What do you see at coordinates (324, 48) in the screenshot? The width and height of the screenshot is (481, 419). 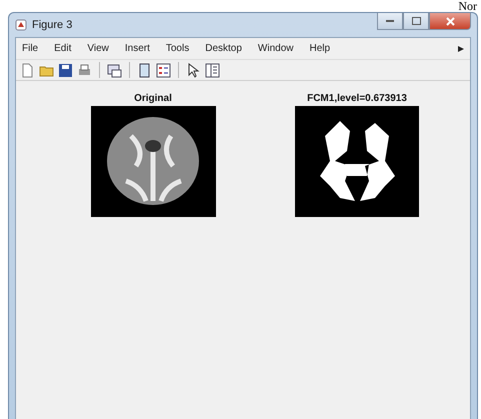 I see `menu-item: Help` at bounding box center [324, 48].